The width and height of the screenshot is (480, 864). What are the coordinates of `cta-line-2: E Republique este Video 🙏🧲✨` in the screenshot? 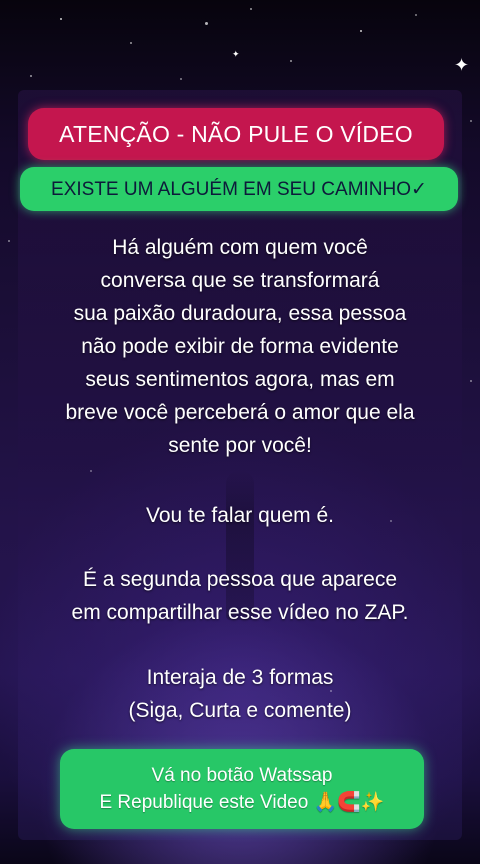 It's located at (242, 802).